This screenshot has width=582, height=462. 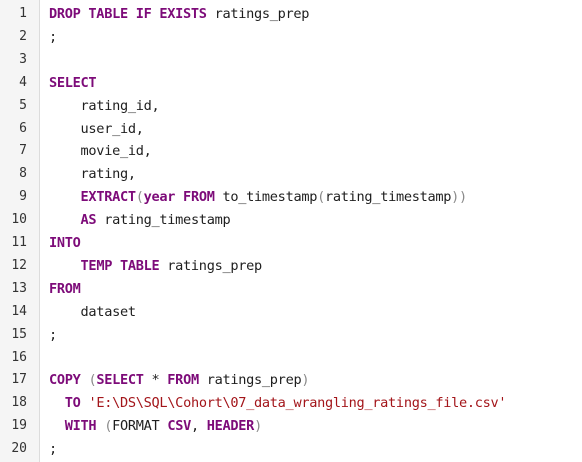 I want to click on identifier-token: to_timestamp, so click(x=266, y=197).